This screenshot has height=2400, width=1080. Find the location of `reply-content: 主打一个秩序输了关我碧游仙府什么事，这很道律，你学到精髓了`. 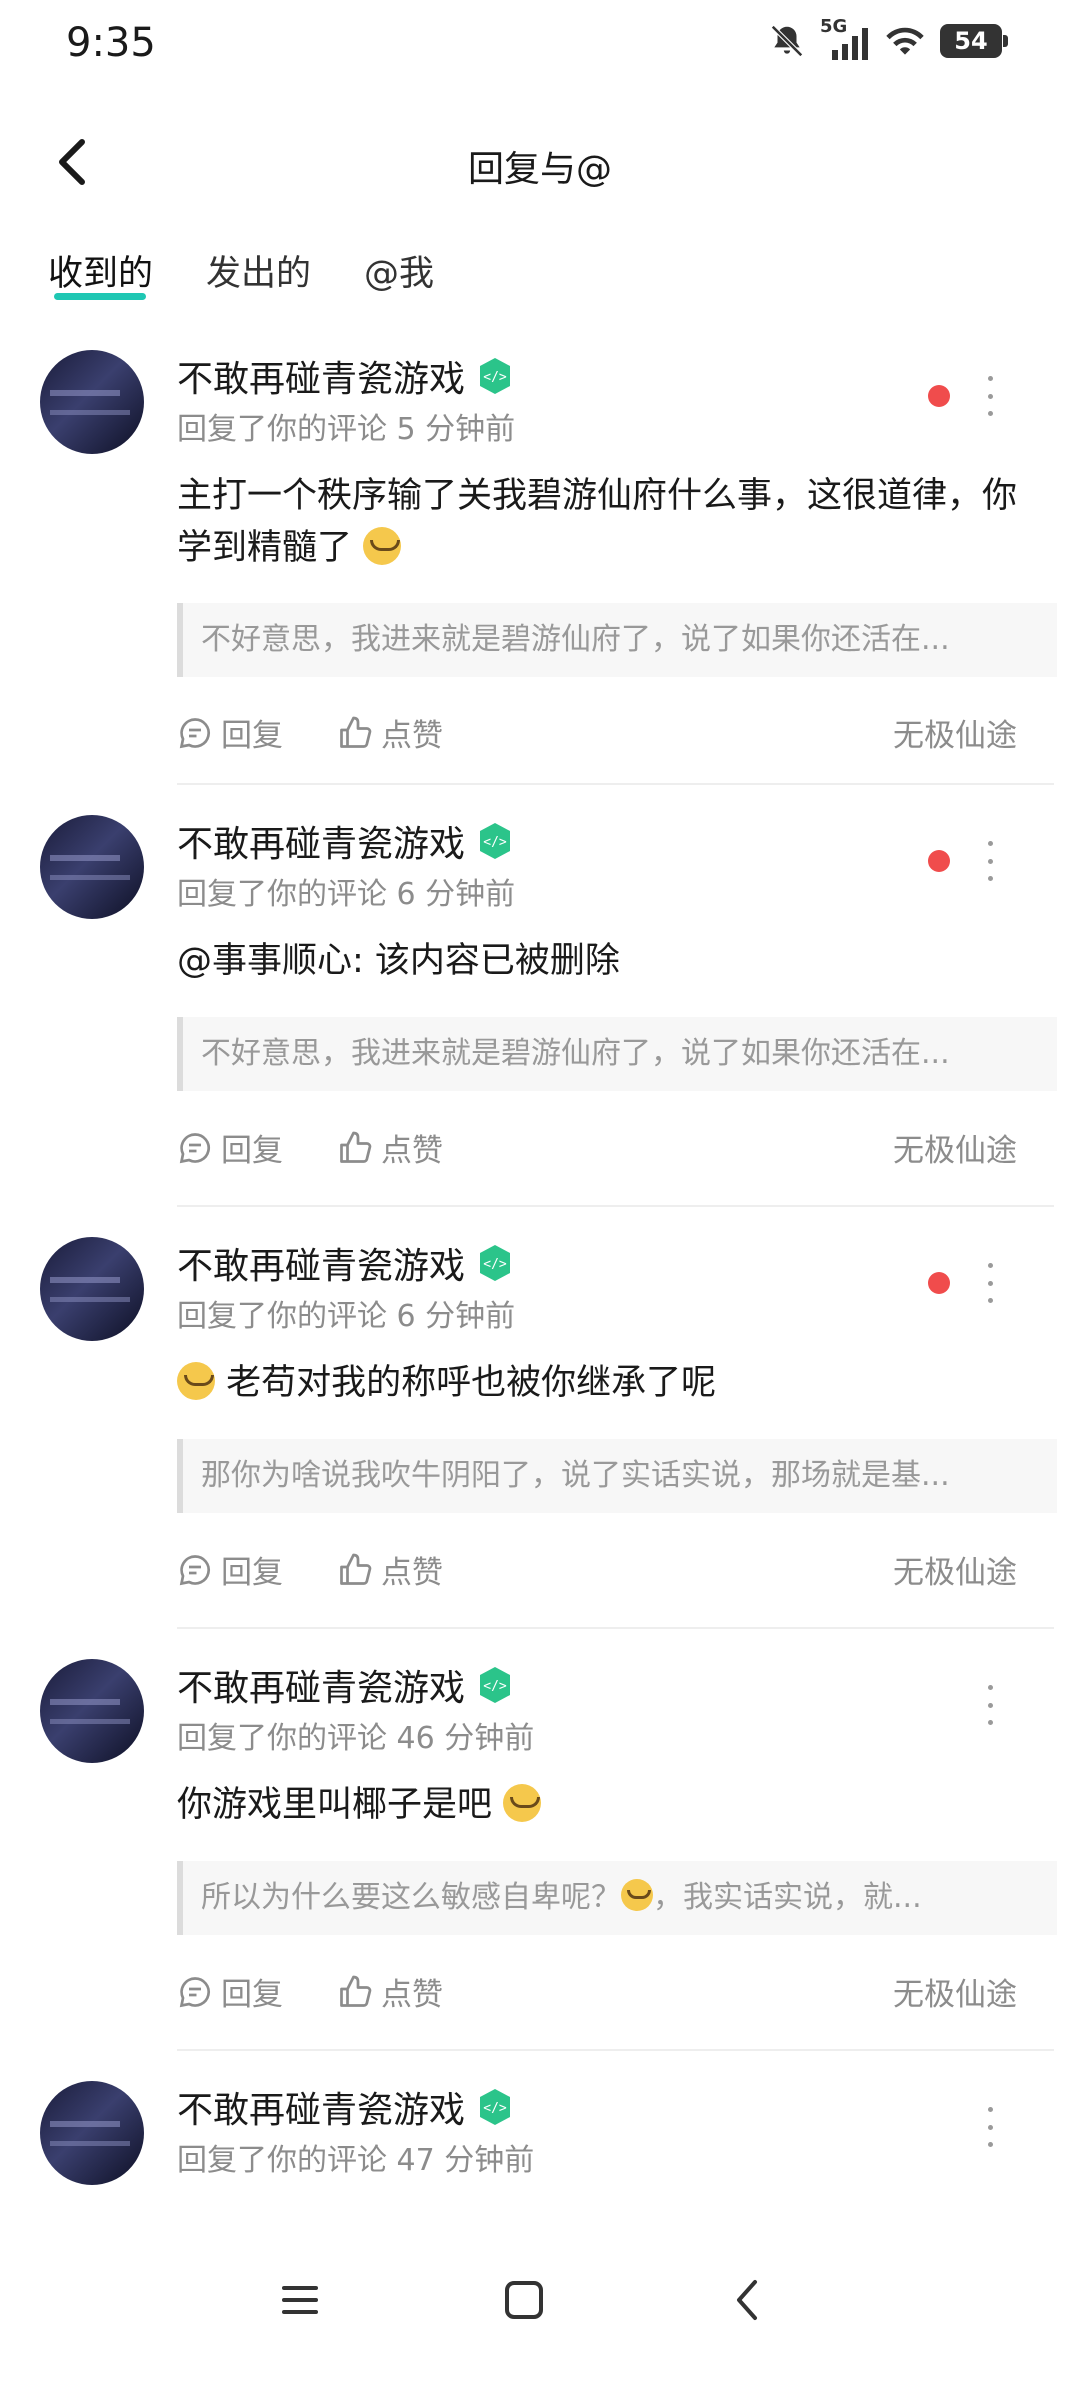

reply-content: 主打一个秩序输了关我碧游仙府什么事，这很道律，你学到精髓了 is located at coordinates (597, 522).